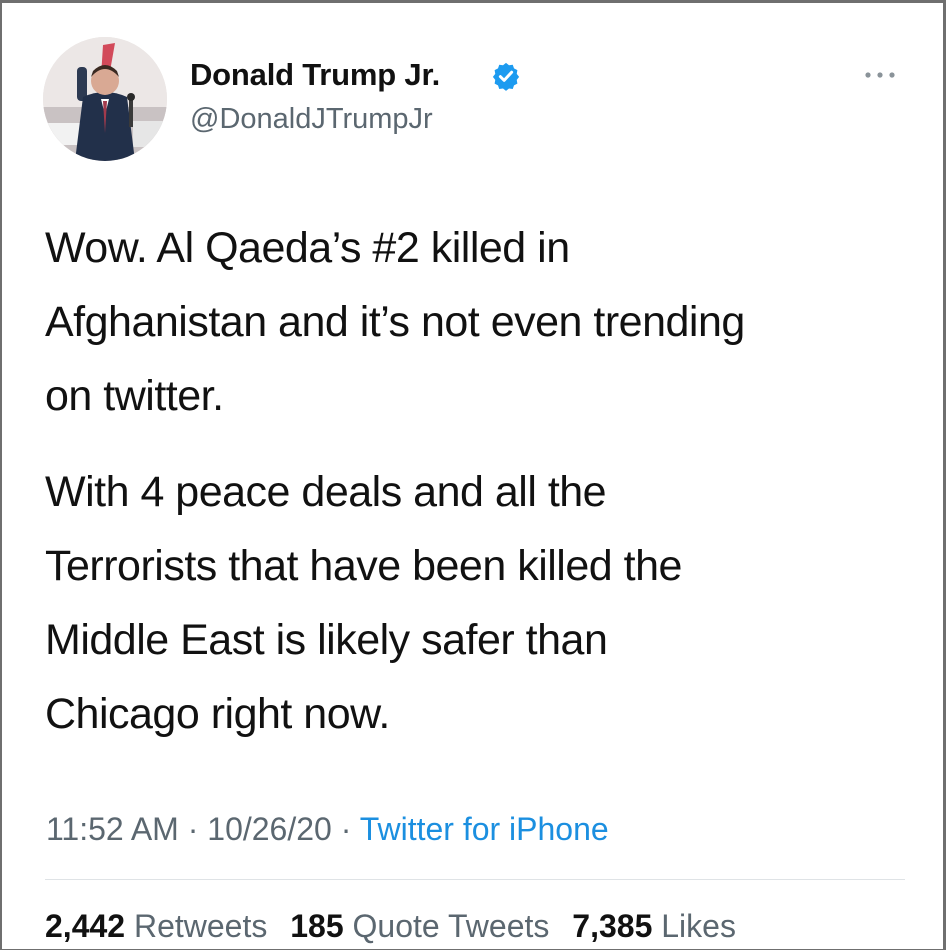 This screenshot has width=946, height=950. I want to click on display-name: Donald Trump Jr., so click(315, 75).